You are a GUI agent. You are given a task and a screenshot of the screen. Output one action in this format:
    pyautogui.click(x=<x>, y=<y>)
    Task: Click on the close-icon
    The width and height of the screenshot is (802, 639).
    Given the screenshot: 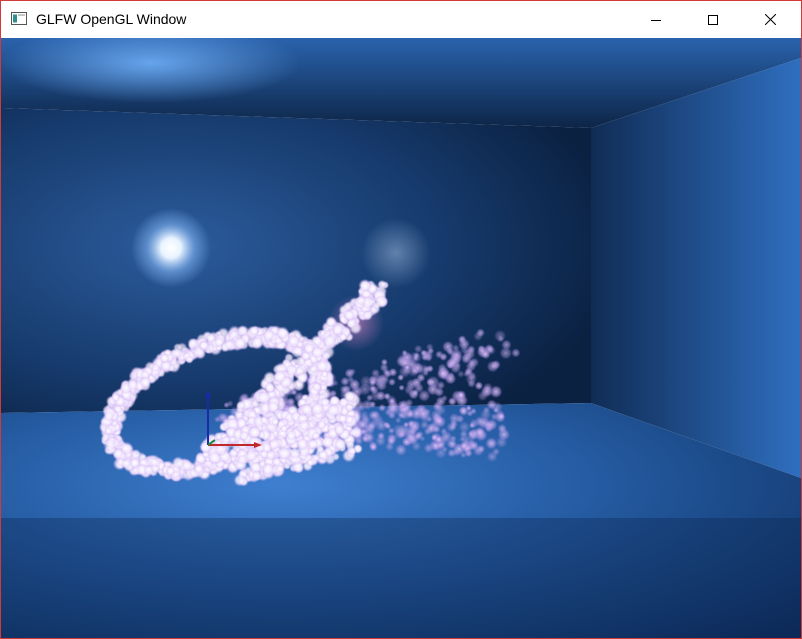 What is the action you would take?
    pyautogui.click(x=770, y=19)
    